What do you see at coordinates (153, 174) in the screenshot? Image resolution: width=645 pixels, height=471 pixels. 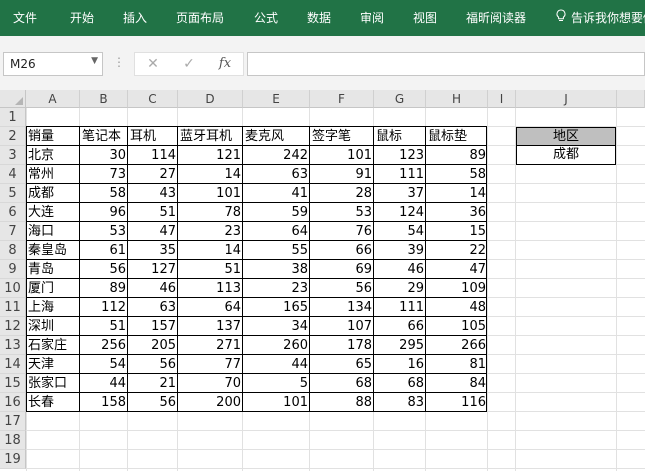 I see `table-cell: 27` at bounding box center [153, 174].